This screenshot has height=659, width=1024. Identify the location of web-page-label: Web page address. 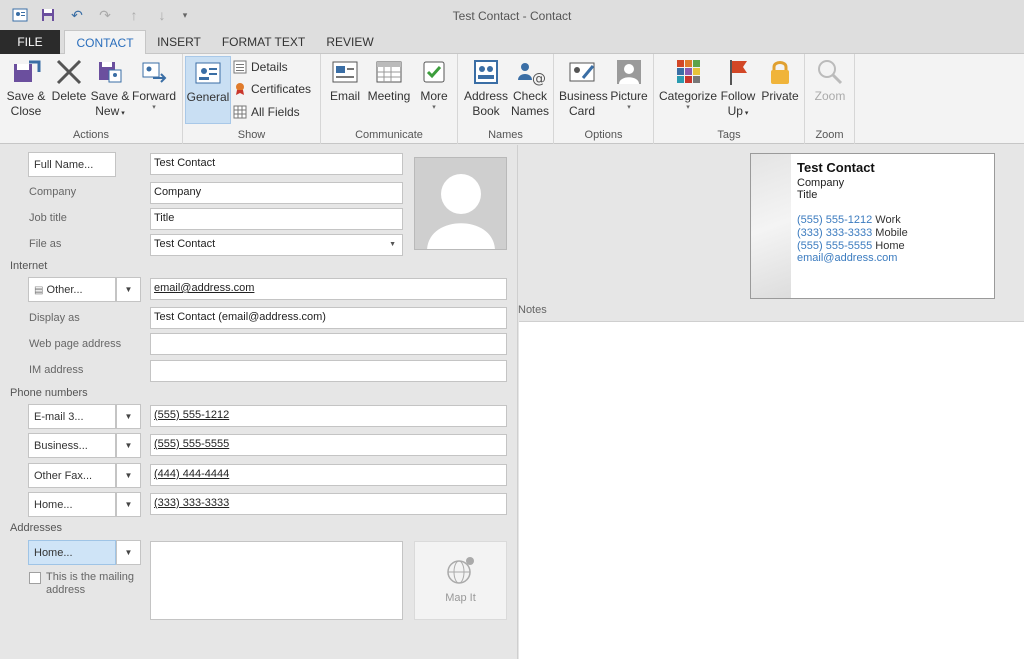
(75, 344).